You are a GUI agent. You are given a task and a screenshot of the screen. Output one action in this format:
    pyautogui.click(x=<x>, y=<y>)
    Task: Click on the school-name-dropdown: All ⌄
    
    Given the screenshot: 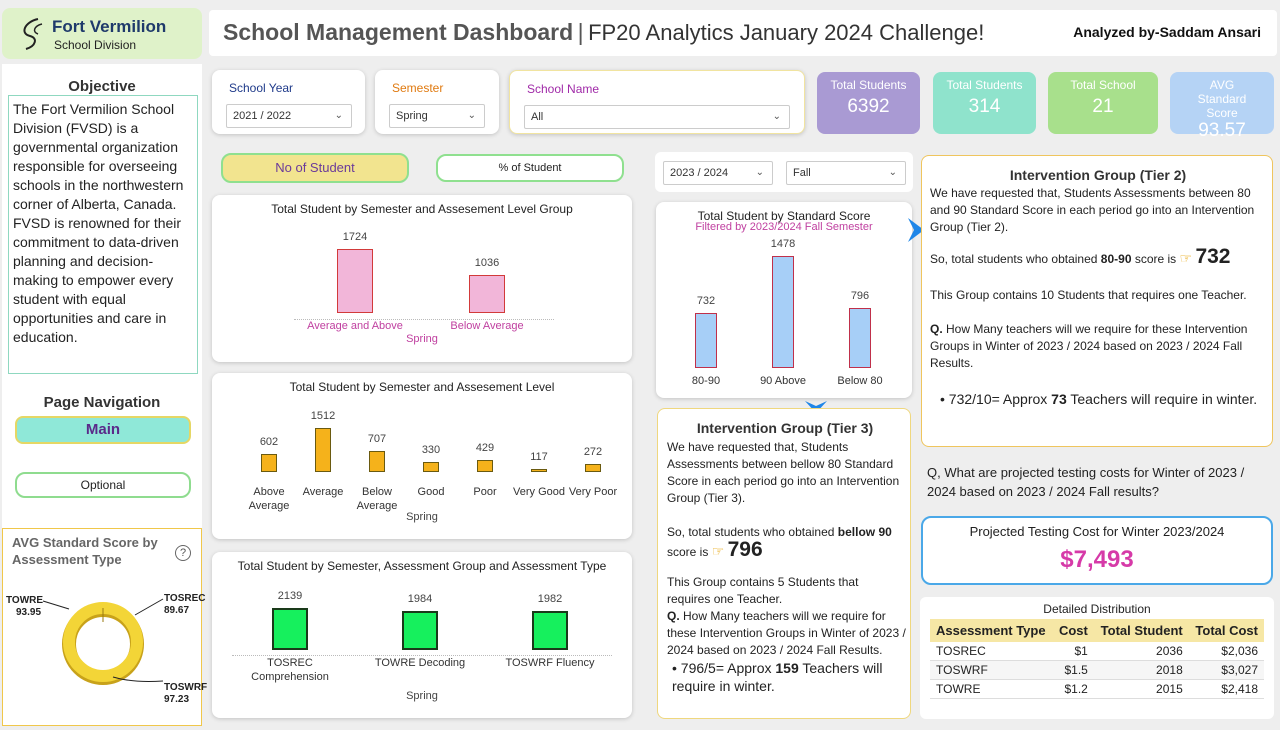 What is the action you would take?
    pyautogui.click(x=657, y=117)
    